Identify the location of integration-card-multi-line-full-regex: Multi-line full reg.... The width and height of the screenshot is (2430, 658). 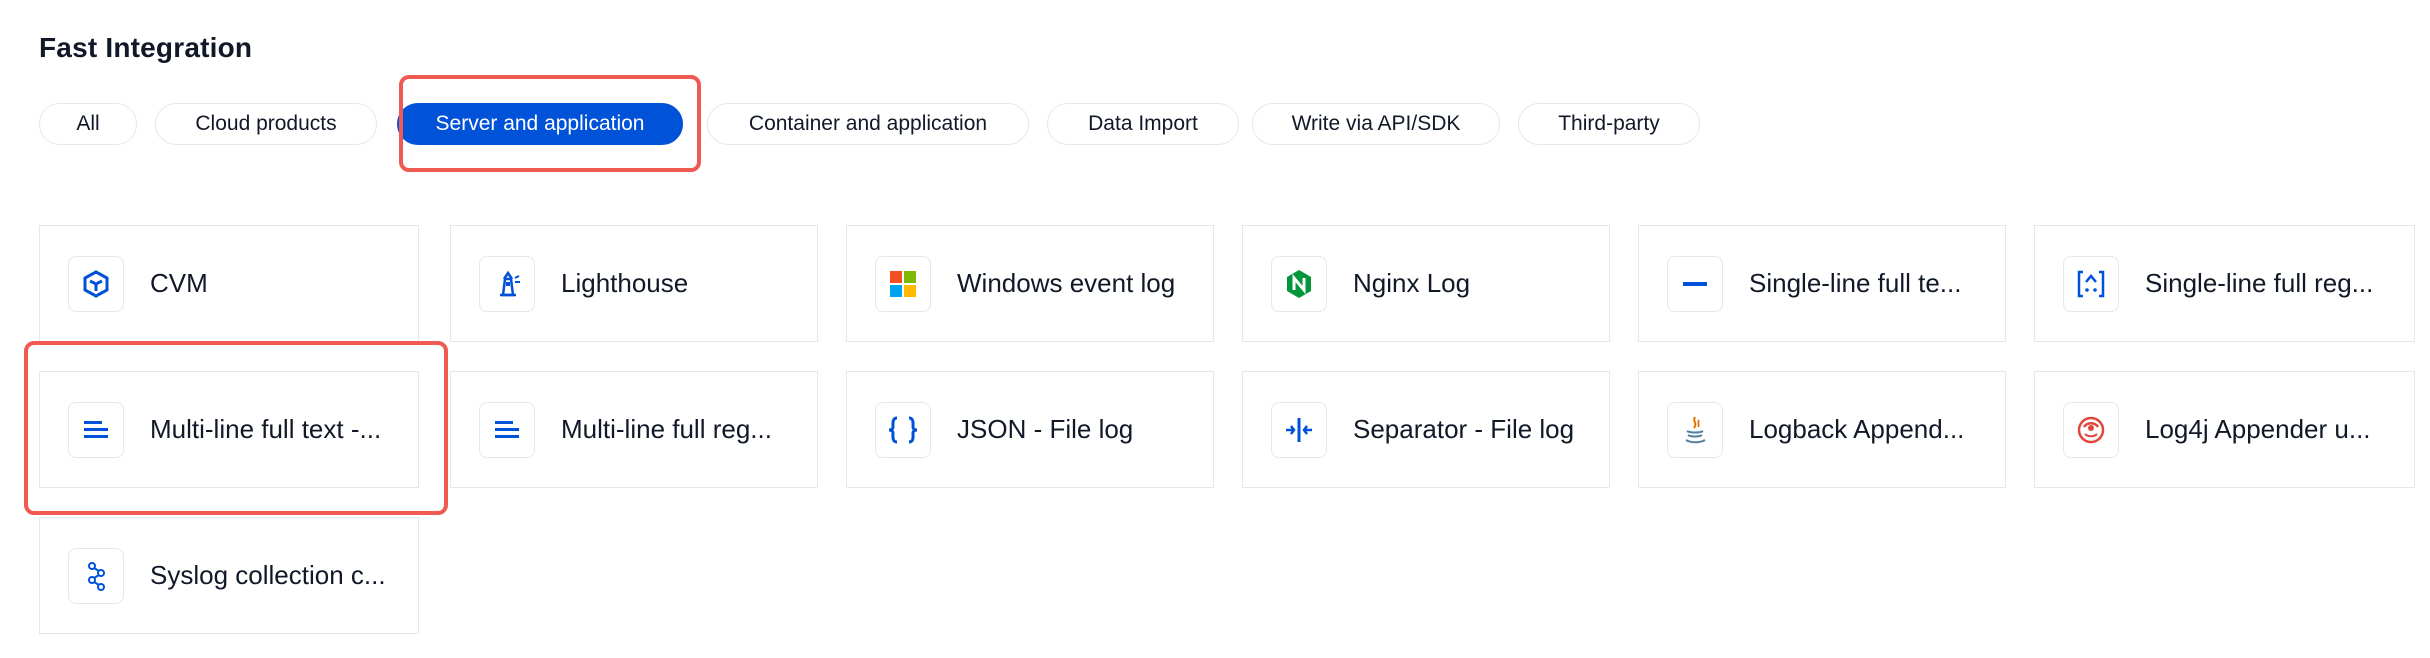
(634, 429).